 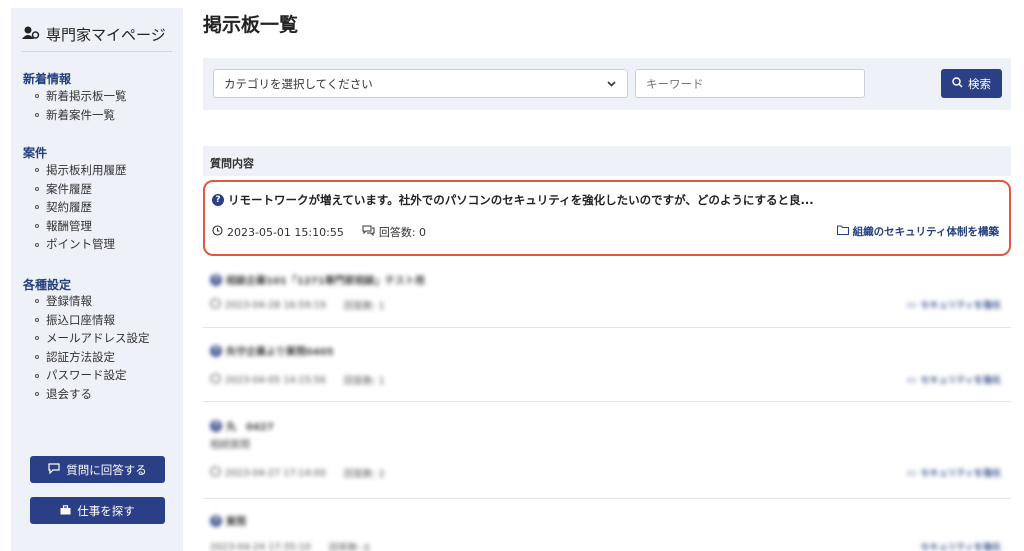 I want to click on question-subtitle: 相続質問, so click(x=230, y=445).